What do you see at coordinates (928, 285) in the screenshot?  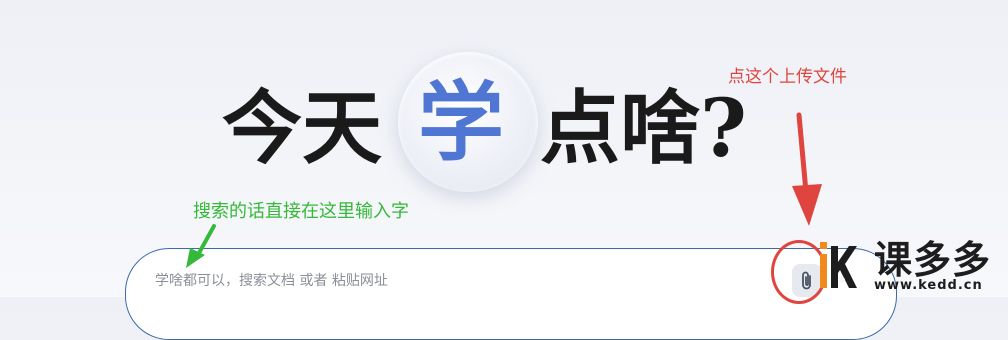 I see `watermark-url: www.kedd.cn` at bounding box center [928, 285].